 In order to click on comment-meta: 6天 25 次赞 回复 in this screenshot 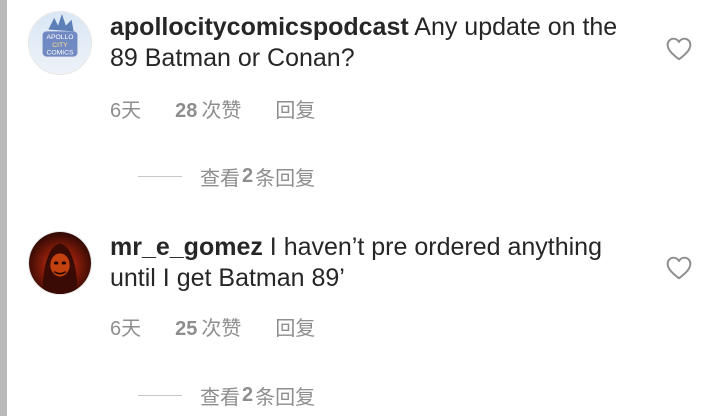, I will do `click(212, 326)`.